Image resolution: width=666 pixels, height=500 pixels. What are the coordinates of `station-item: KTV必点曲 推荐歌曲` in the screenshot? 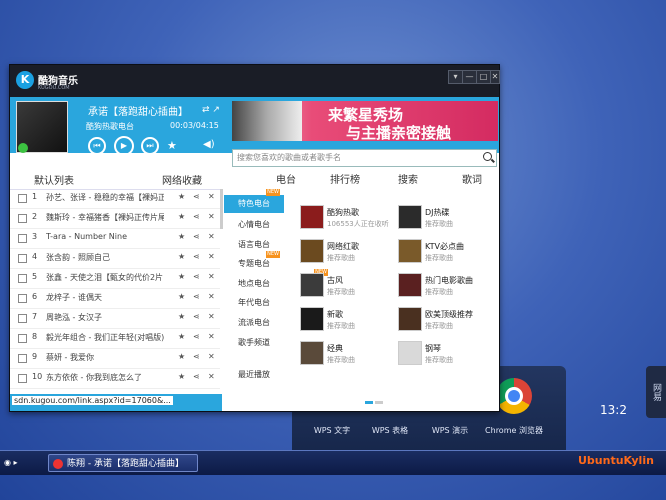 It's located at (446, 253).